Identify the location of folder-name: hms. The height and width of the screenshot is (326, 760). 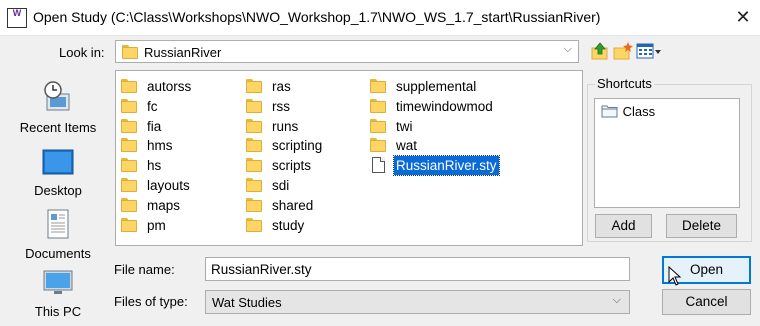
(160, 145).